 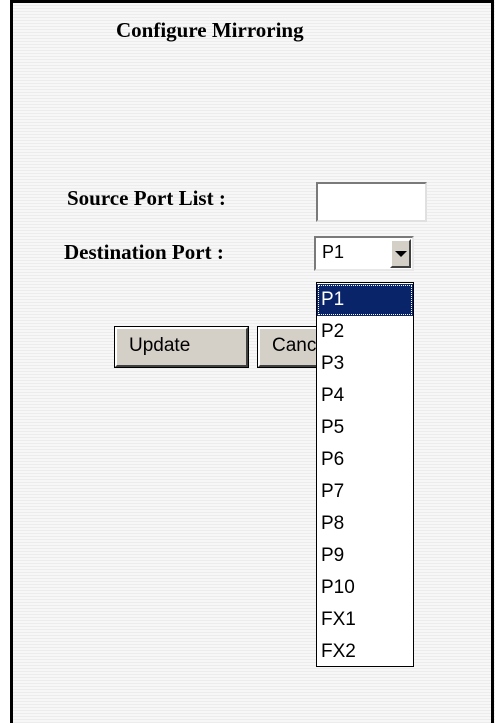 What do you see at coordinates (365, 588) in the screenshot?
I see `dropdown-option-p10: P10` at bounding box center [365, 588].